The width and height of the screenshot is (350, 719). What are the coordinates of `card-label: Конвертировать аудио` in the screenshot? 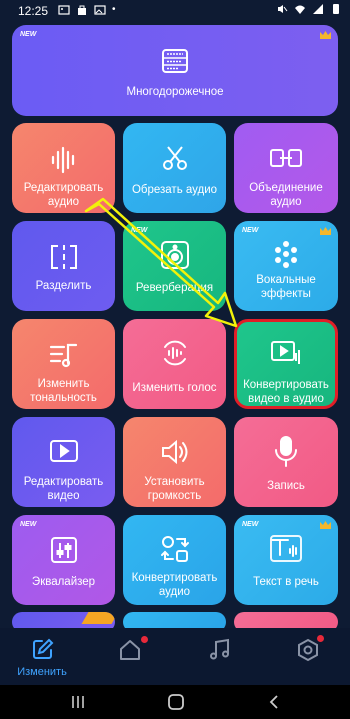 It's located at (174, 585).